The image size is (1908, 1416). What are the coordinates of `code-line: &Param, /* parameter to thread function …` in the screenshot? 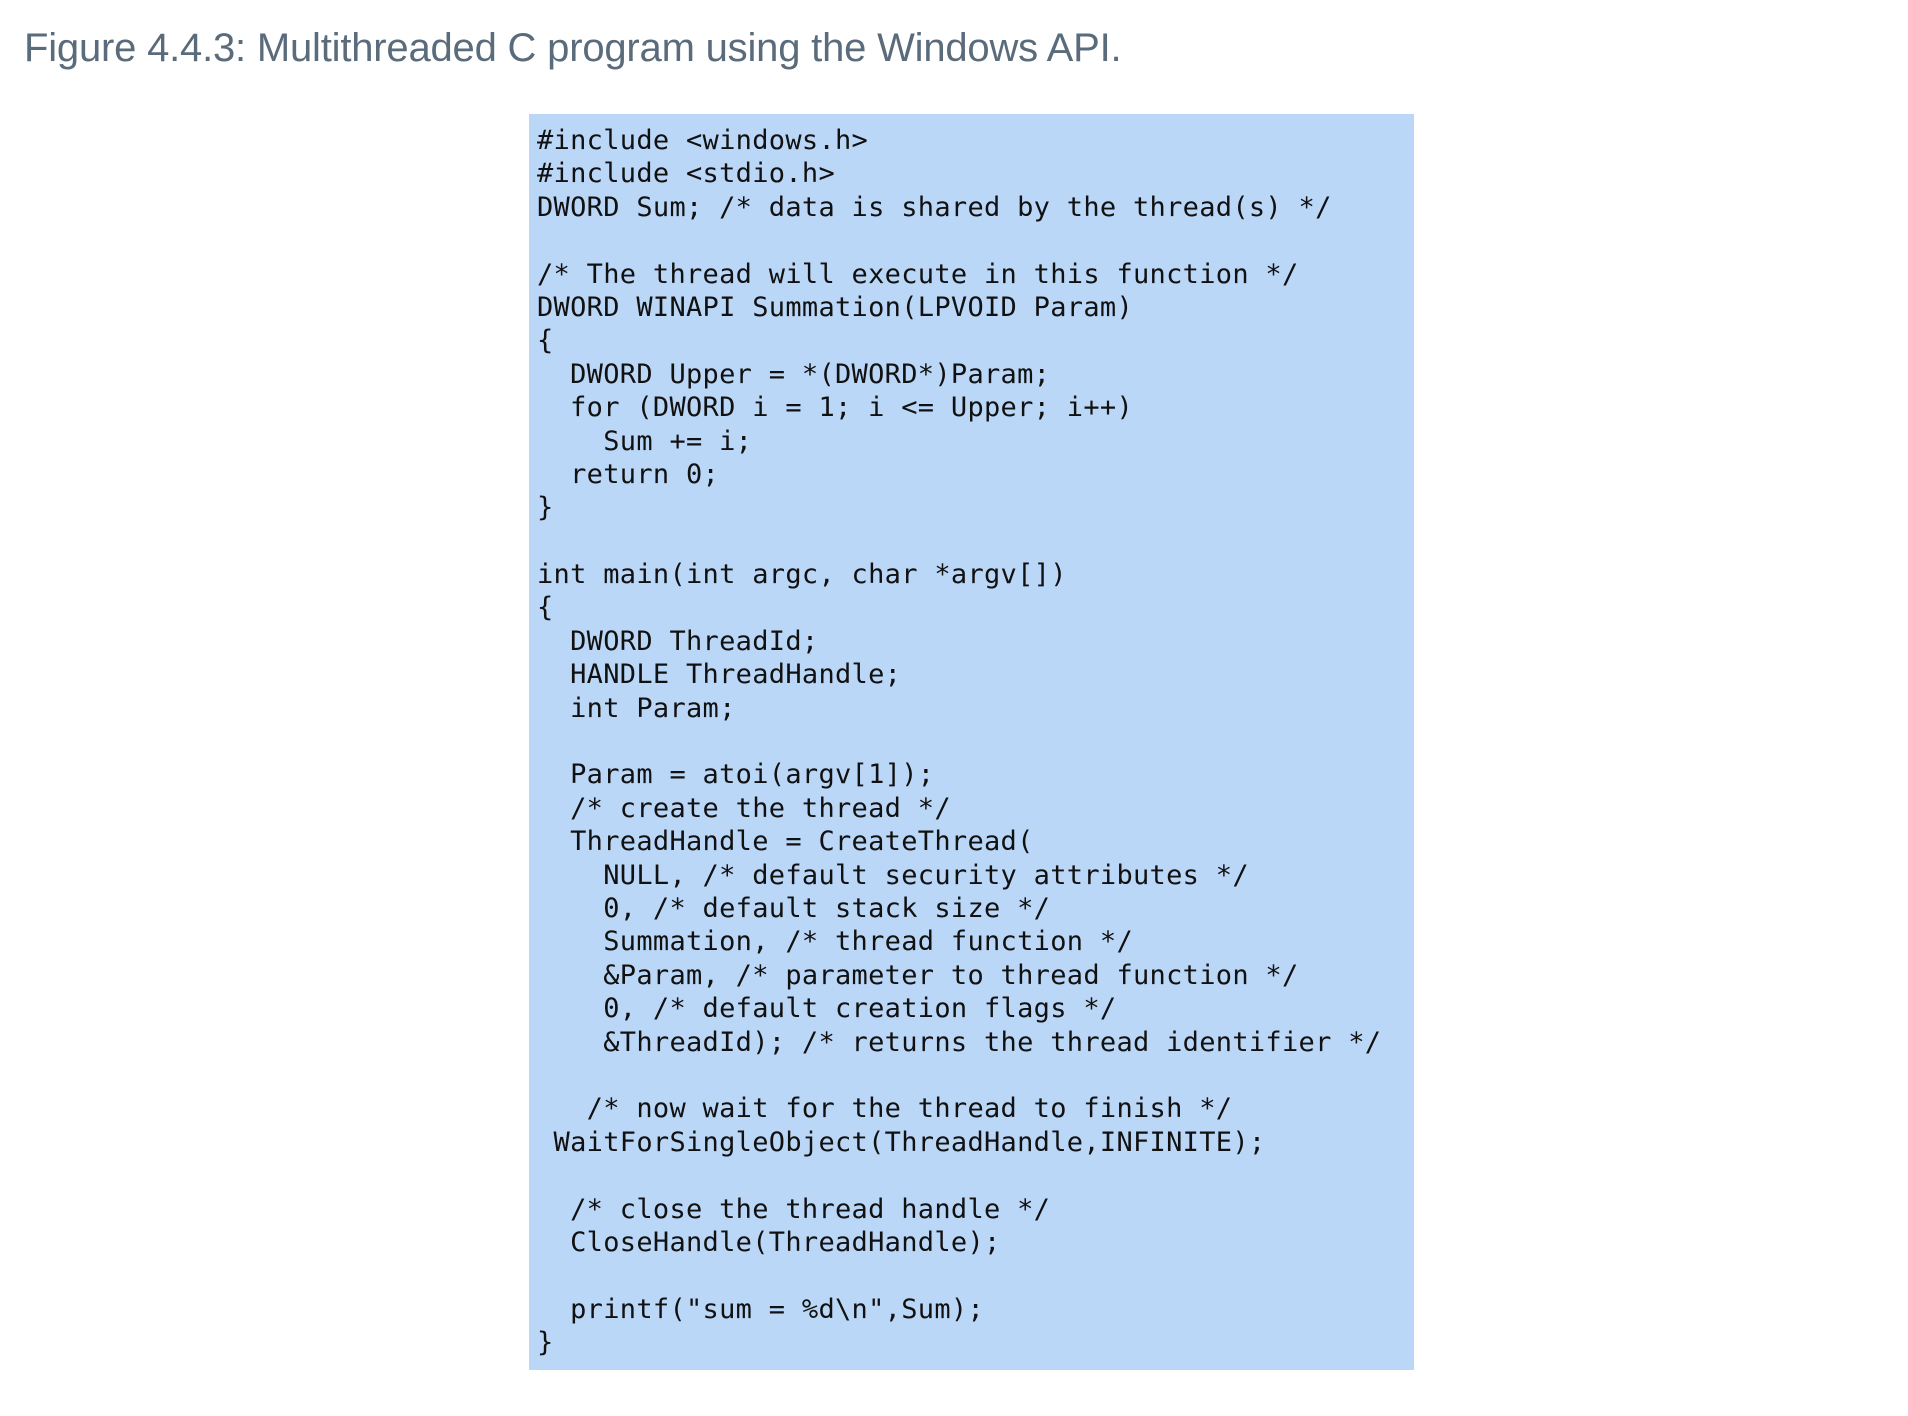 It's located at (918, 975).